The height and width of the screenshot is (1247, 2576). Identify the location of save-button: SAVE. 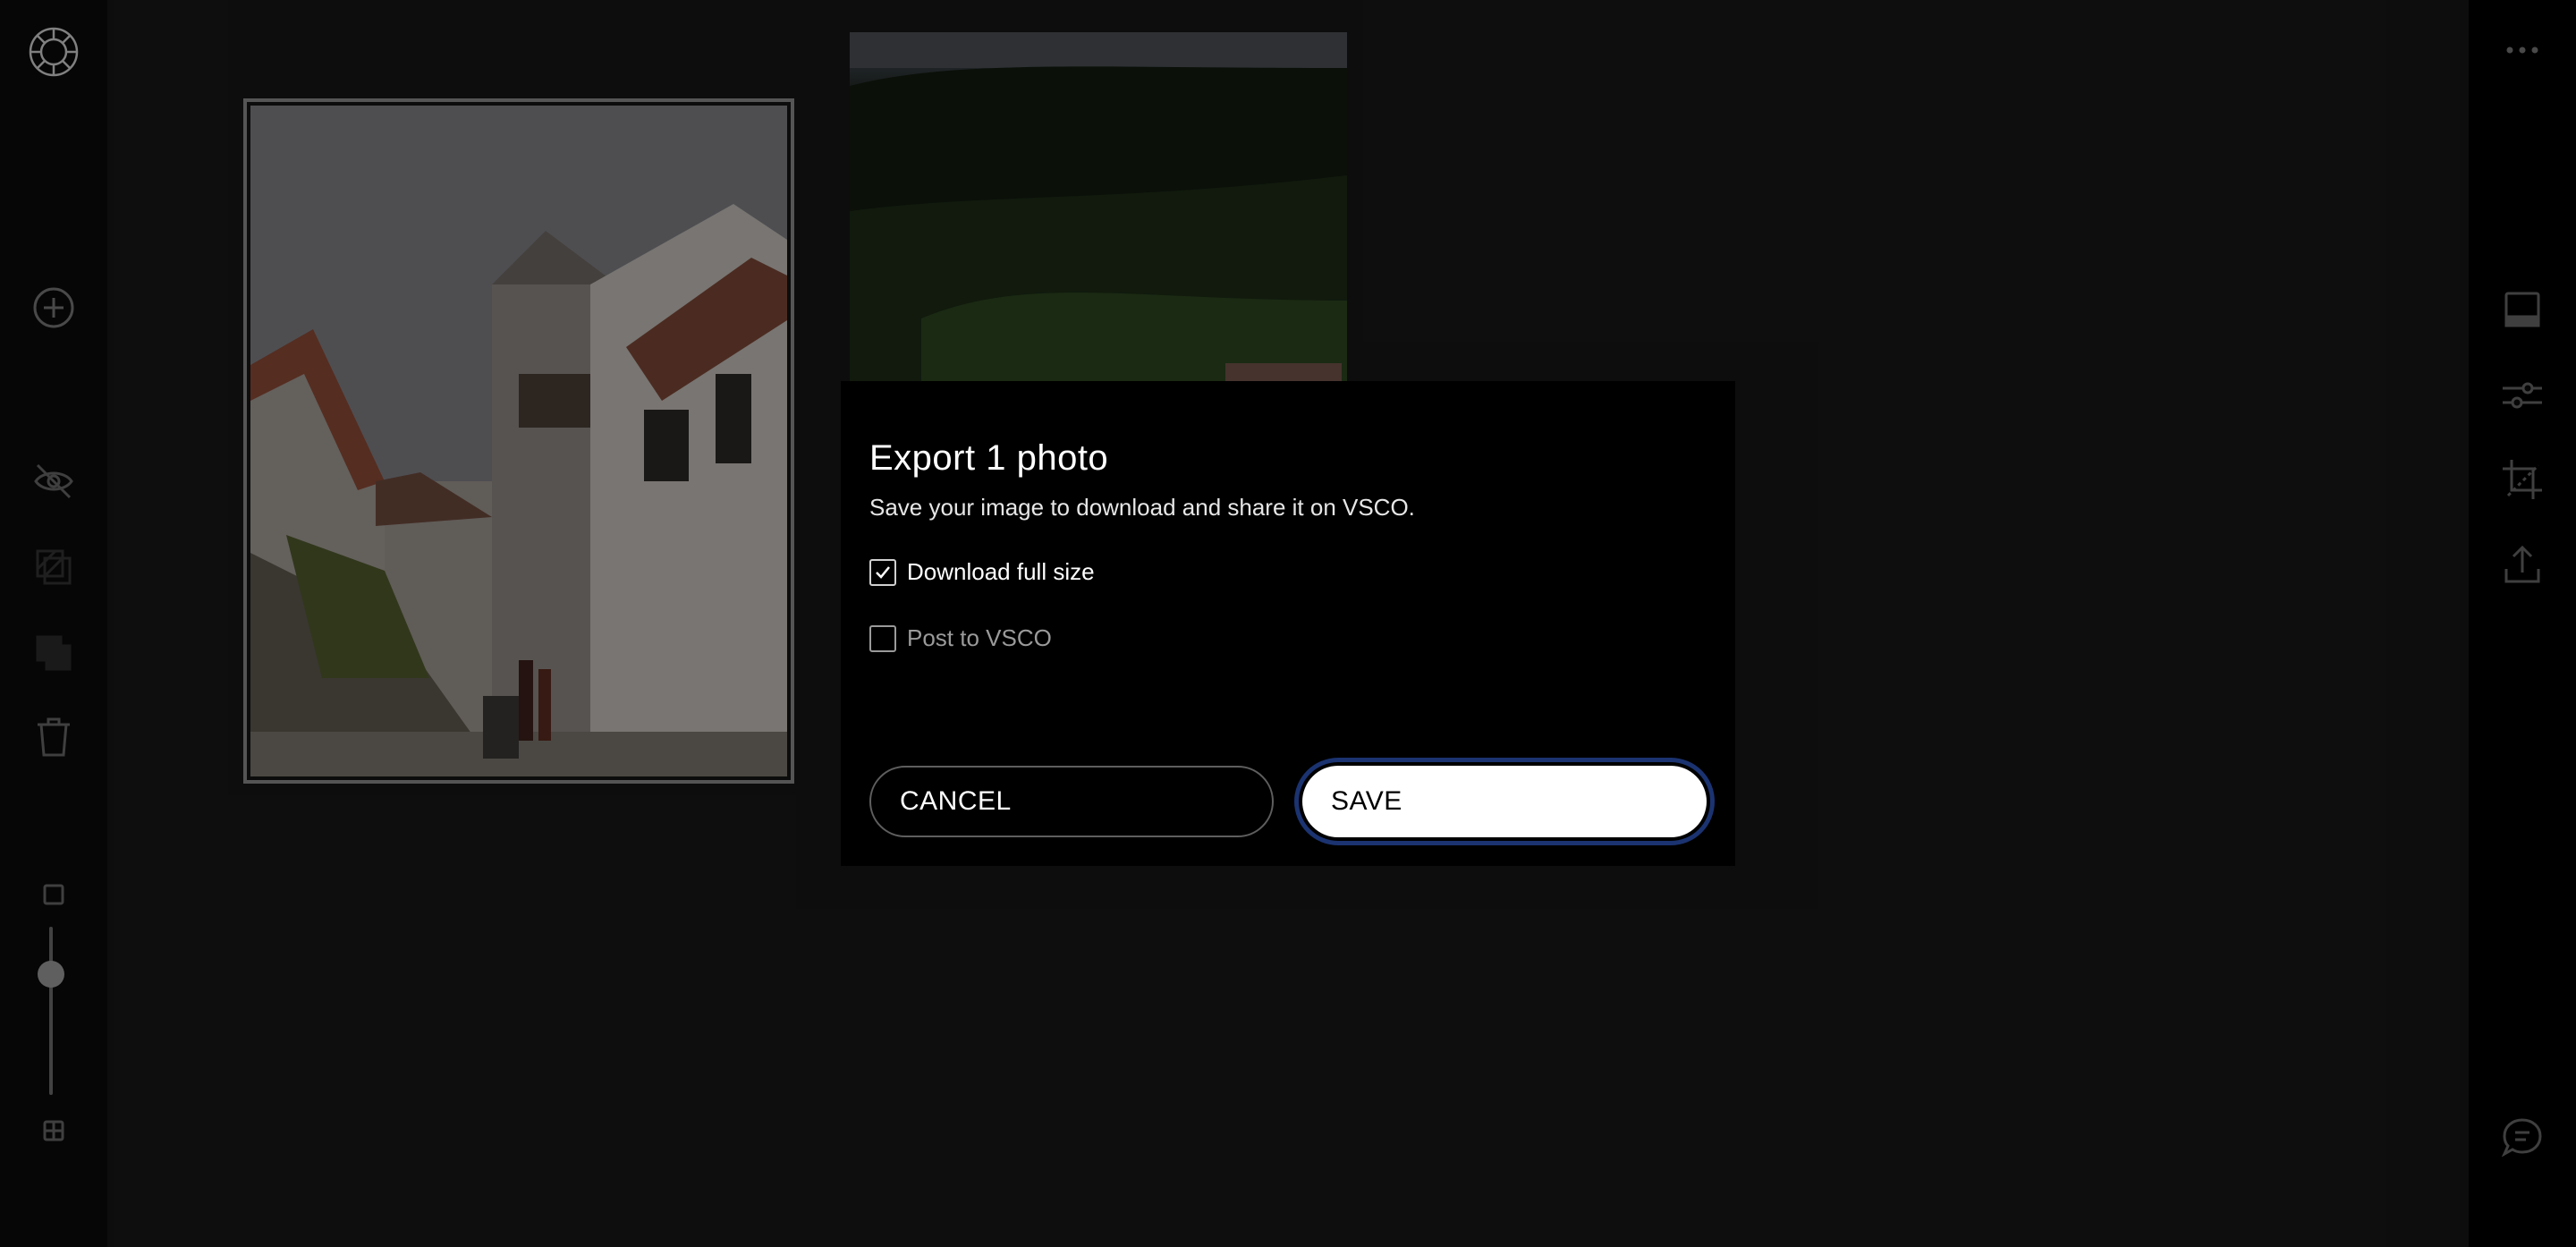
(1504, 801).